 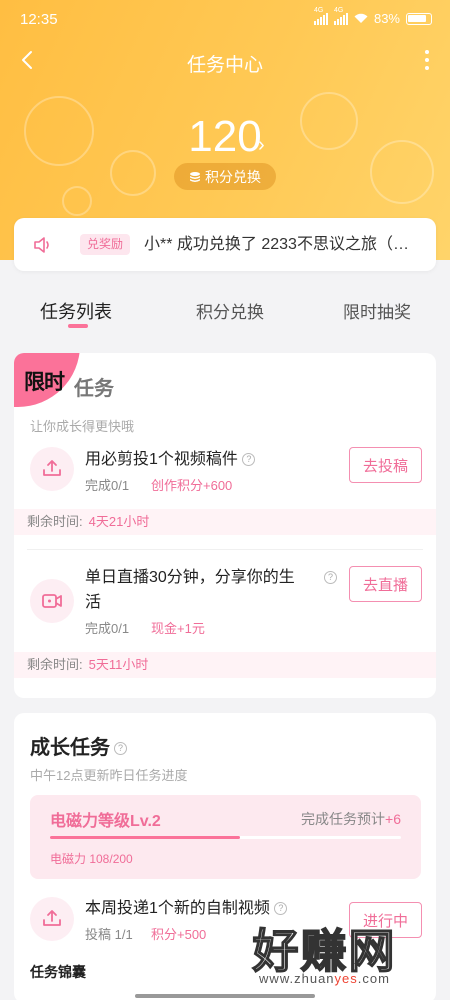 What do you see at coordinates (91, 859) in the screenshot?
I see `level-progress-text: 电磁力 108/200` at bounding box center [91, 859].